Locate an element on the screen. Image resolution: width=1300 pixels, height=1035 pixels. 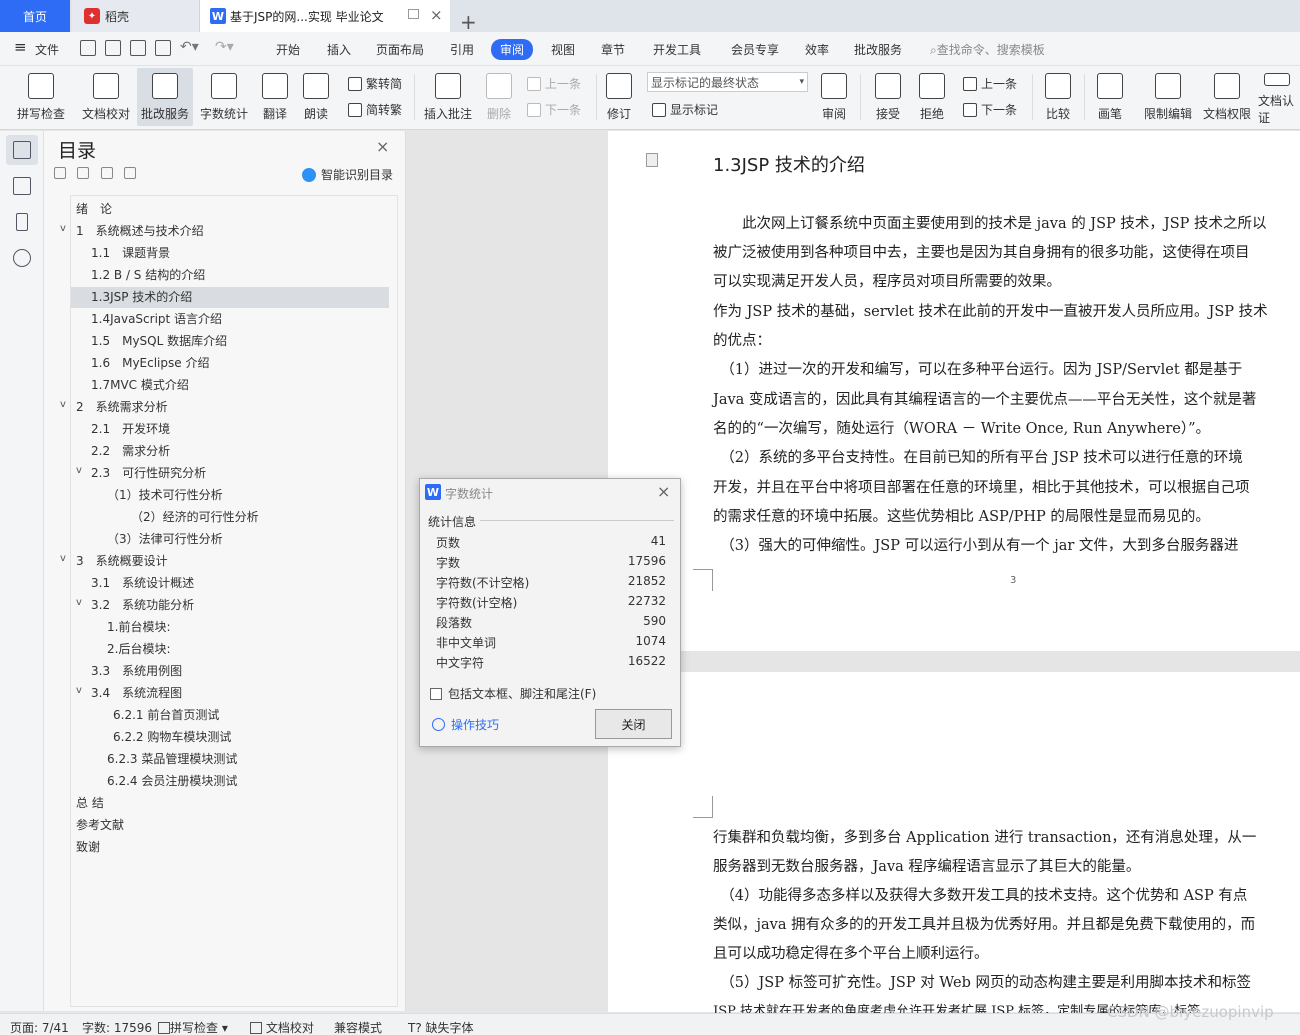
reject-button: 拒绝 is located at coordinates (932, 97).